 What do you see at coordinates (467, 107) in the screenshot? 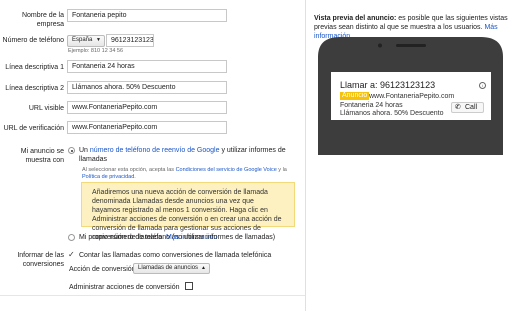
I see `call-button: ✆ Call` at bounding box center [467, 107].